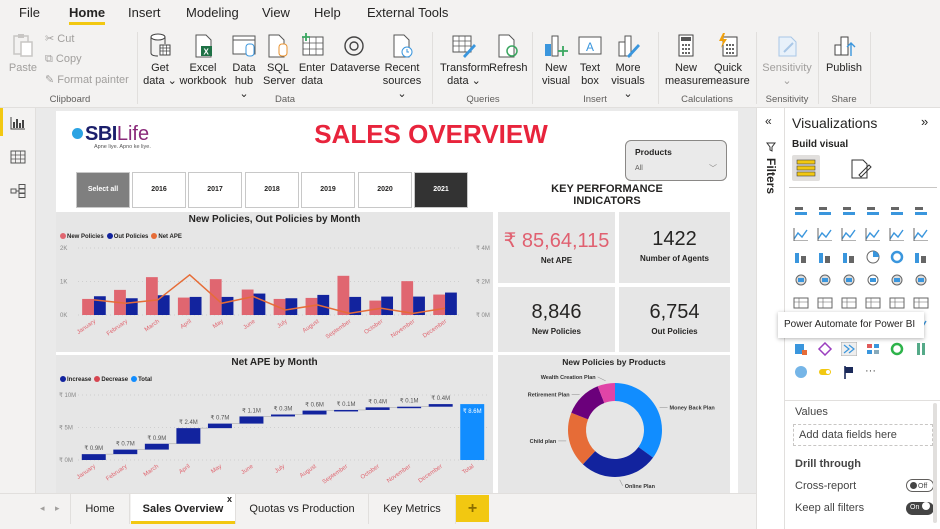  What do you see at coordinates (873, 280) in the screenshot?
I see `azure-map-icon` at bounding box center [873, 280].